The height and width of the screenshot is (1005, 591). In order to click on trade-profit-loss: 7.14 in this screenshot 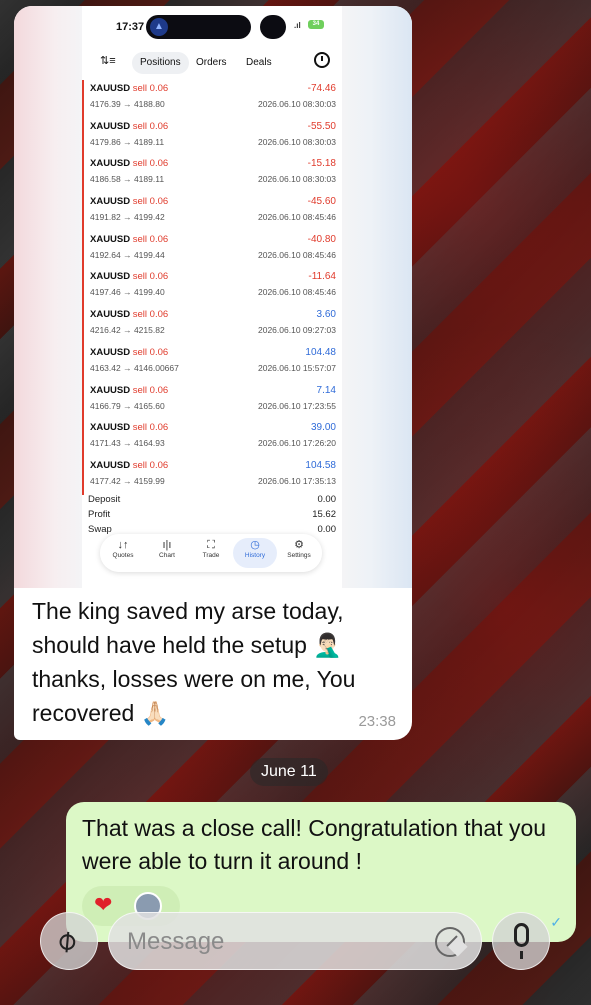, I will do `click(326, 390)`.